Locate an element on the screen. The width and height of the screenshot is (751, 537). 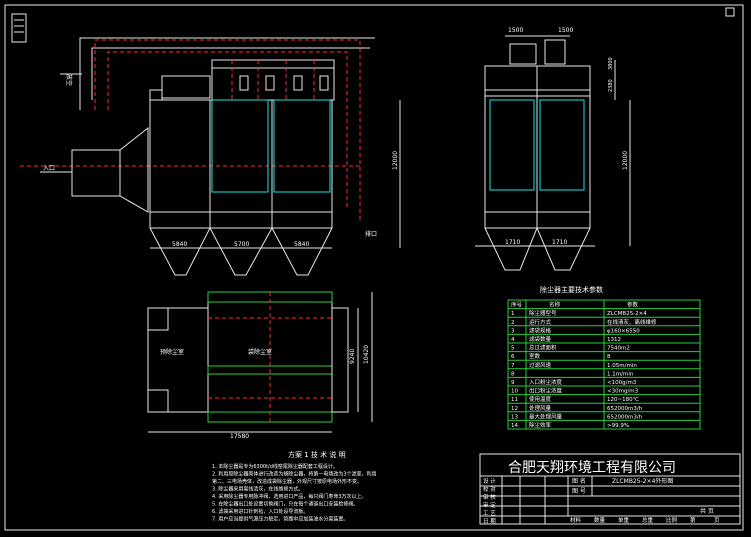
note-line: 4. 采用除尘器专用脉冲阀，选用进口产品，每只阀门寿命3万次以上。 is located at coordinates (289, 496).